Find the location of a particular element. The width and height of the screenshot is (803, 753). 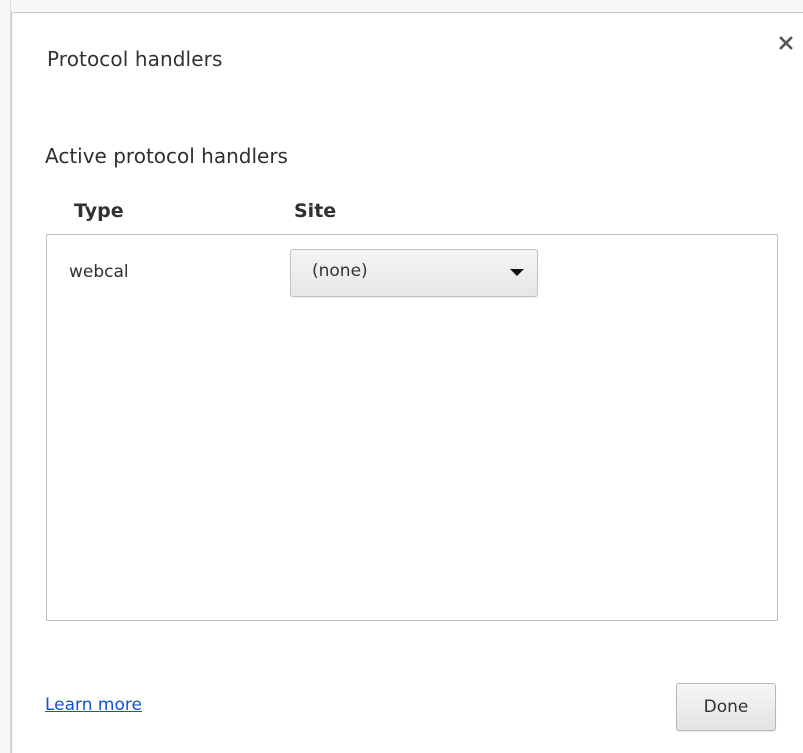

learn-more-link: Learn more is located at coordinates (93, 705).